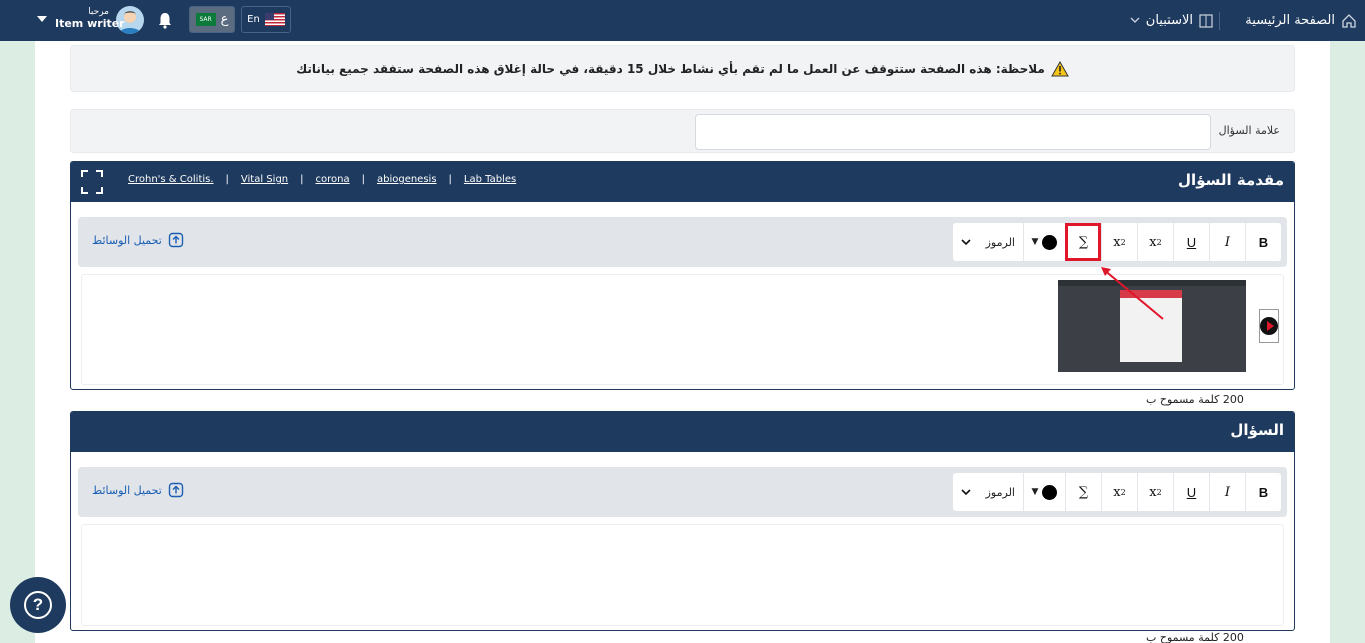 The image size is (1365, 643). What do you see at coordinates (98, 12) in the screenshot?
I see `greeting-text: مرحبا` at bounding box center [98, 12].